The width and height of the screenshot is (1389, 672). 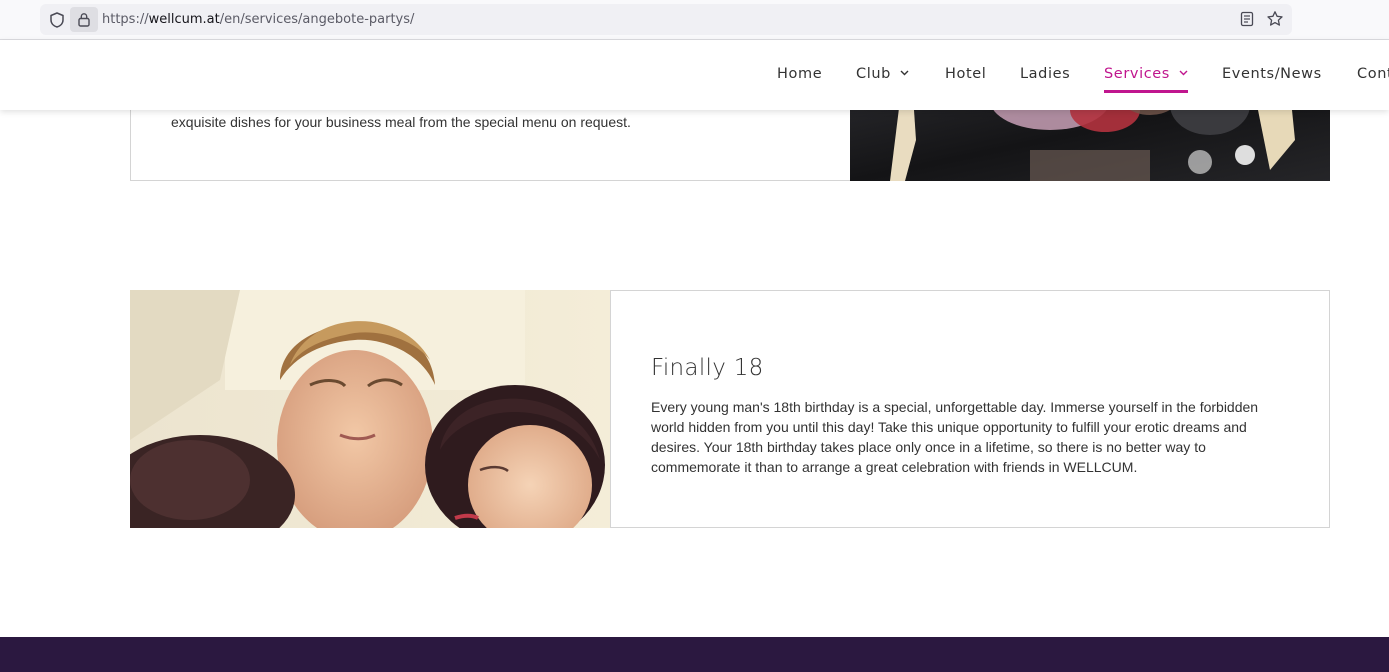 What do you see at coordinates (707, 368) in the screenshot?
I see `finally-18-title: Finally 18` at bounding box center [707, 368].